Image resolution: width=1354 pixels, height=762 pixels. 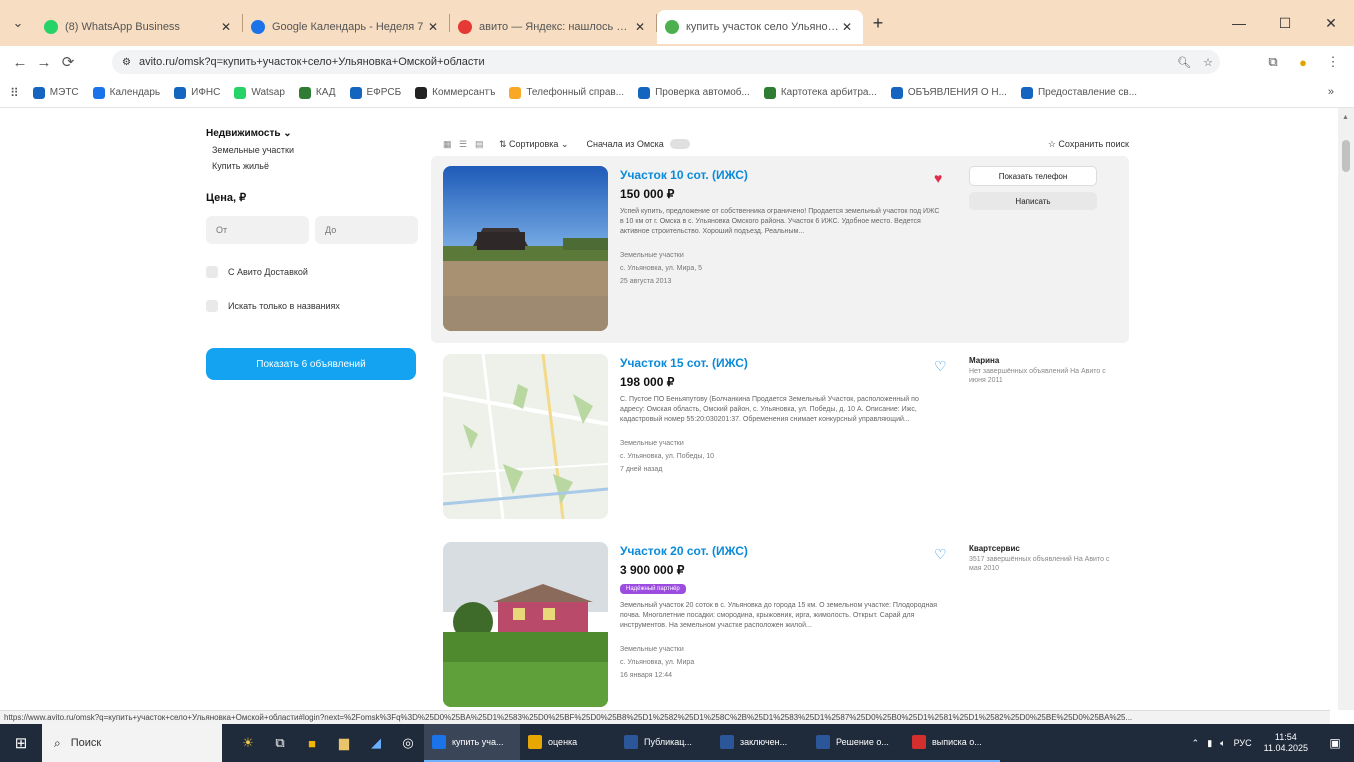 I want to click on extensions-icon: ⧉, so click(x=1273, y=62).